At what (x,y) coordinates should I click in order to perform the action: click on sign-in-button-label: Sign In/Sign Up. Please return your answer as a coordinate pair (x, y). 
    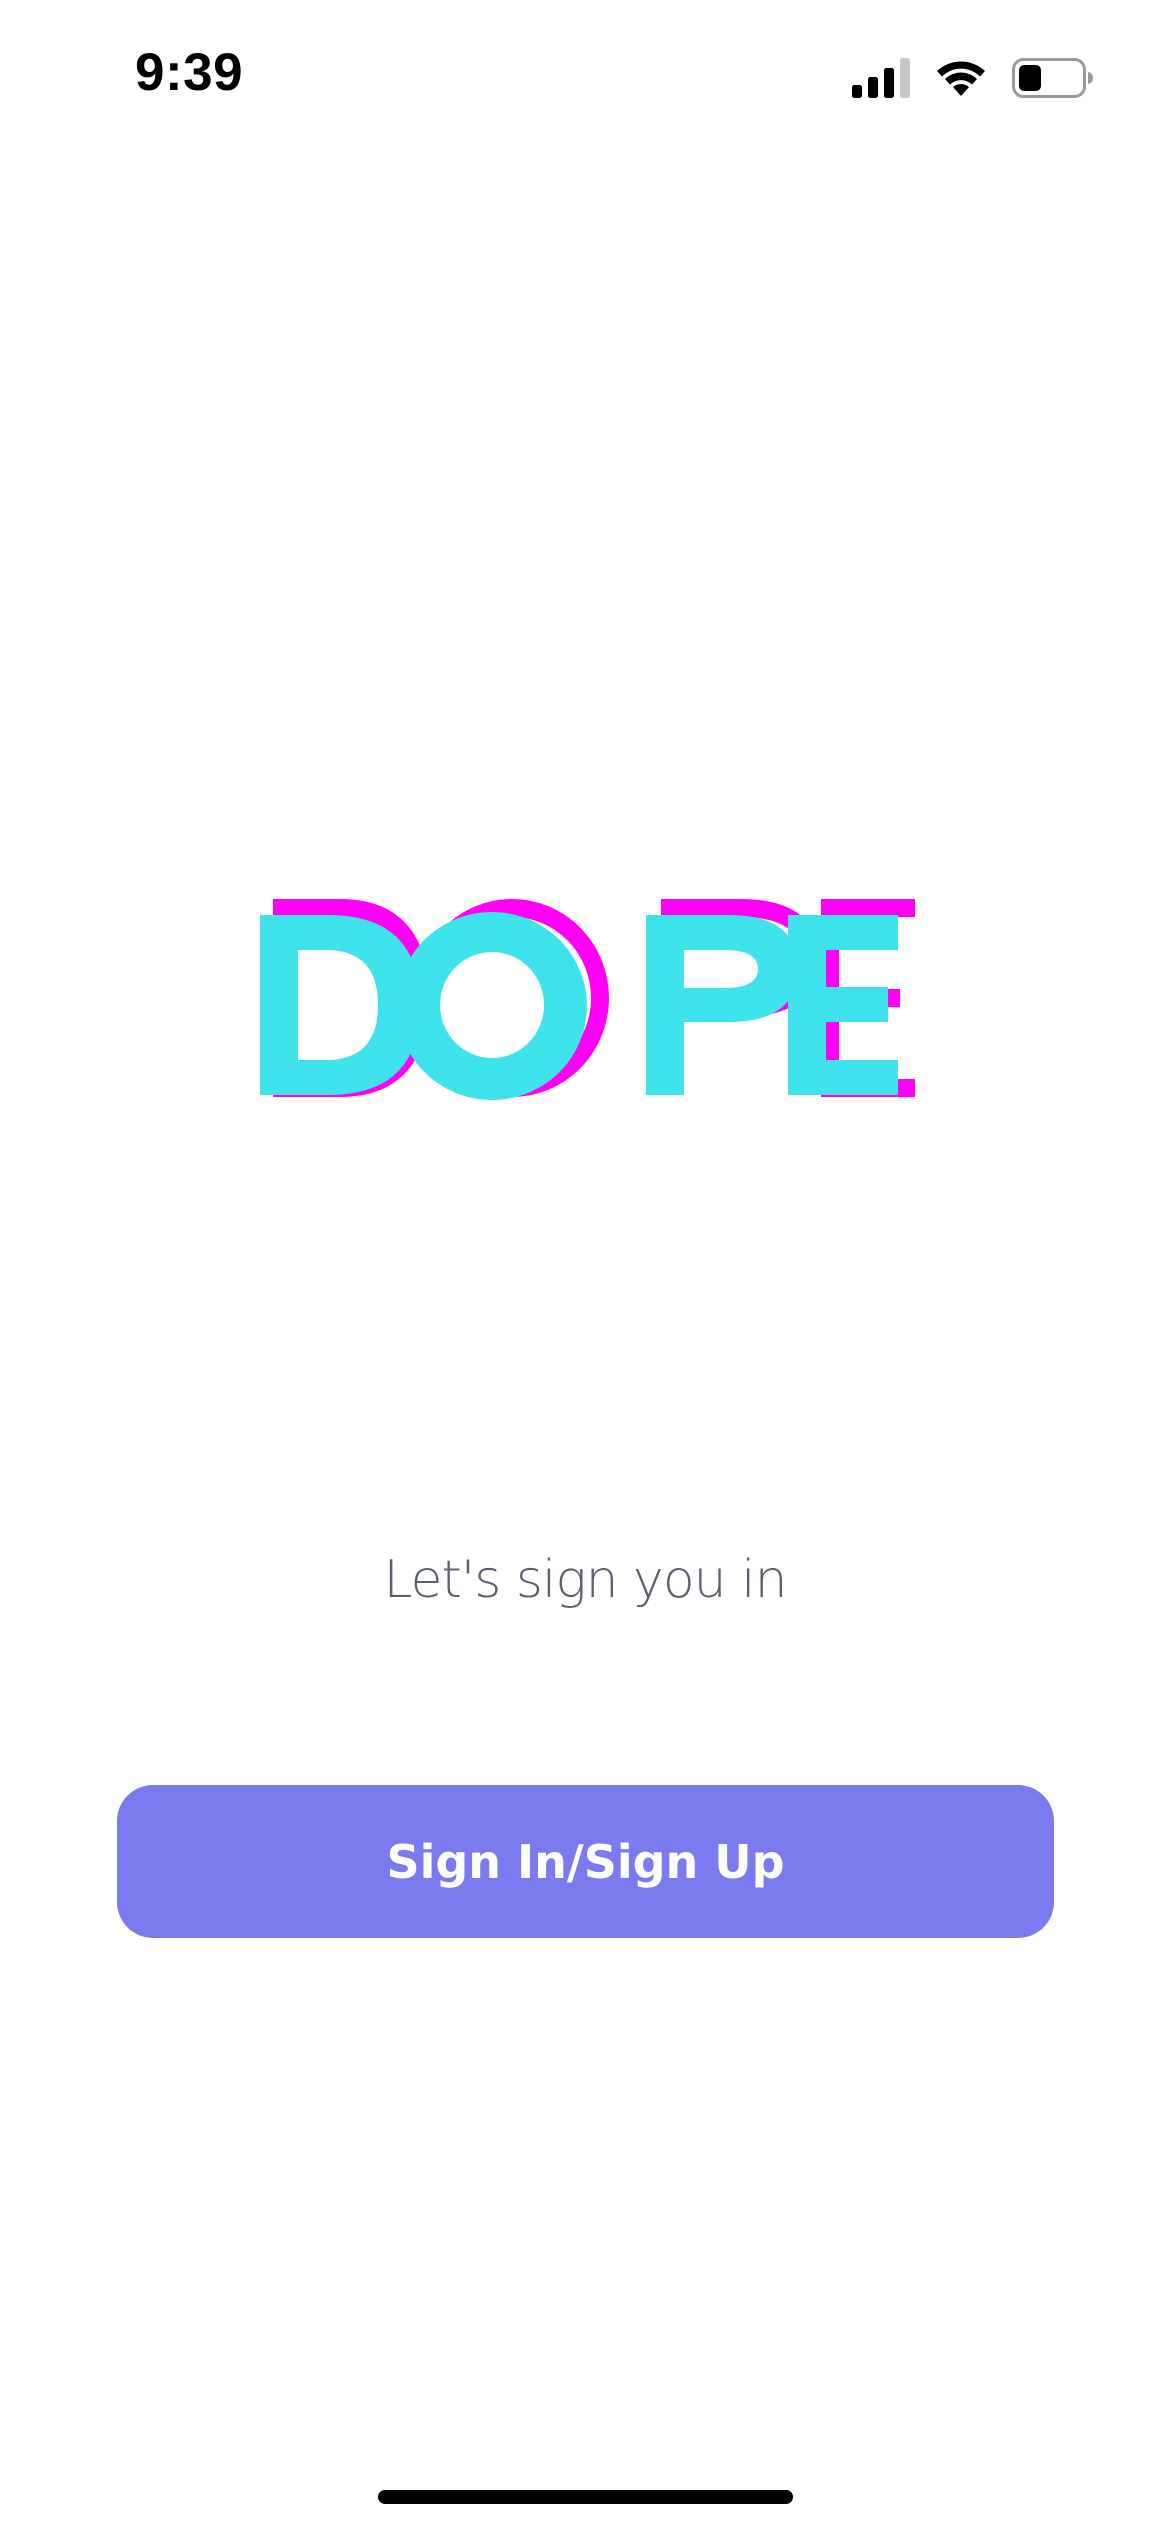
    Looking at the image, I should click on (585, 1861).